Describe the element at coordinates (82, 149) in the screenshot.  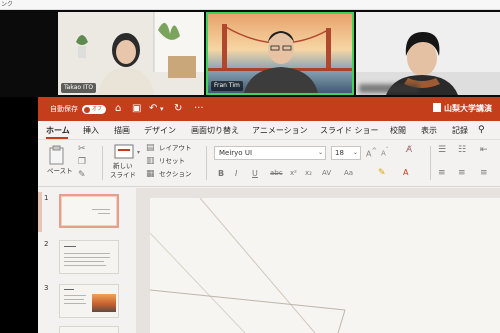
I see `cut-icon: ✂` at that location.